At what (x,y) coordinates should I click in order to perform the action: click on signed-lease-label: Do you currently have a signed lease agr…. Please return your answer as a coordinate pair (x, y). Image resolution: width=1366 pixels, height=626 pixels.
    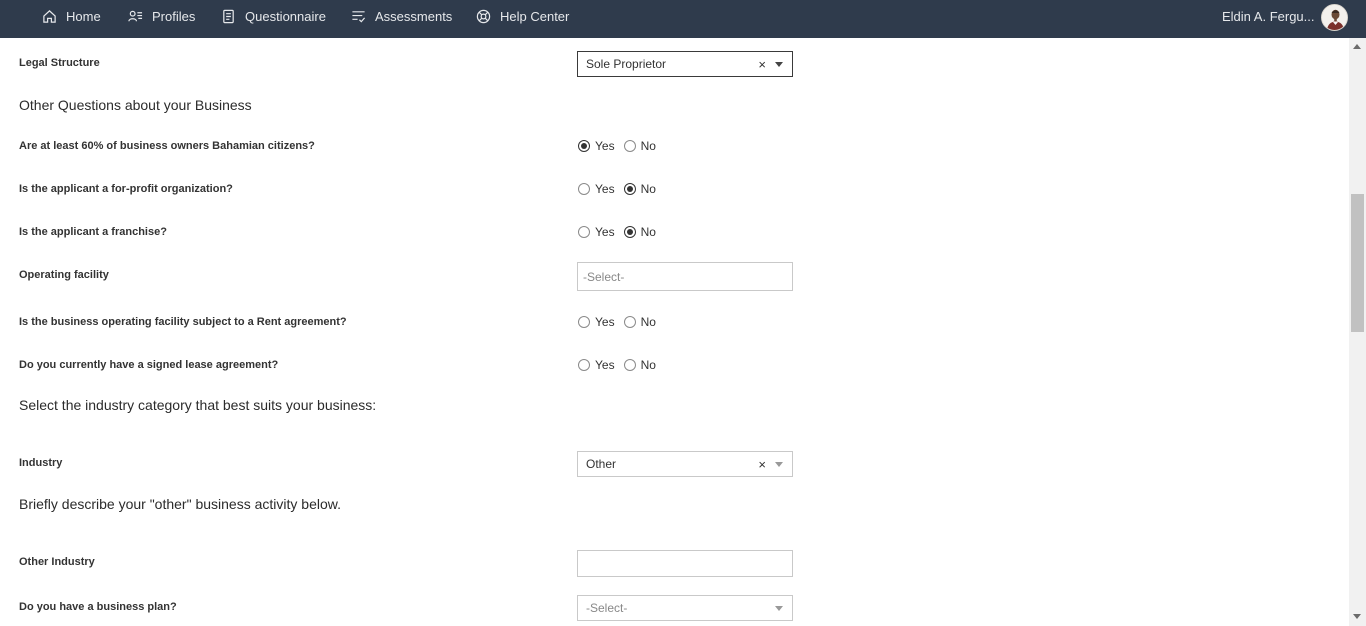
    Looking at the image, I should click on (149, 365).